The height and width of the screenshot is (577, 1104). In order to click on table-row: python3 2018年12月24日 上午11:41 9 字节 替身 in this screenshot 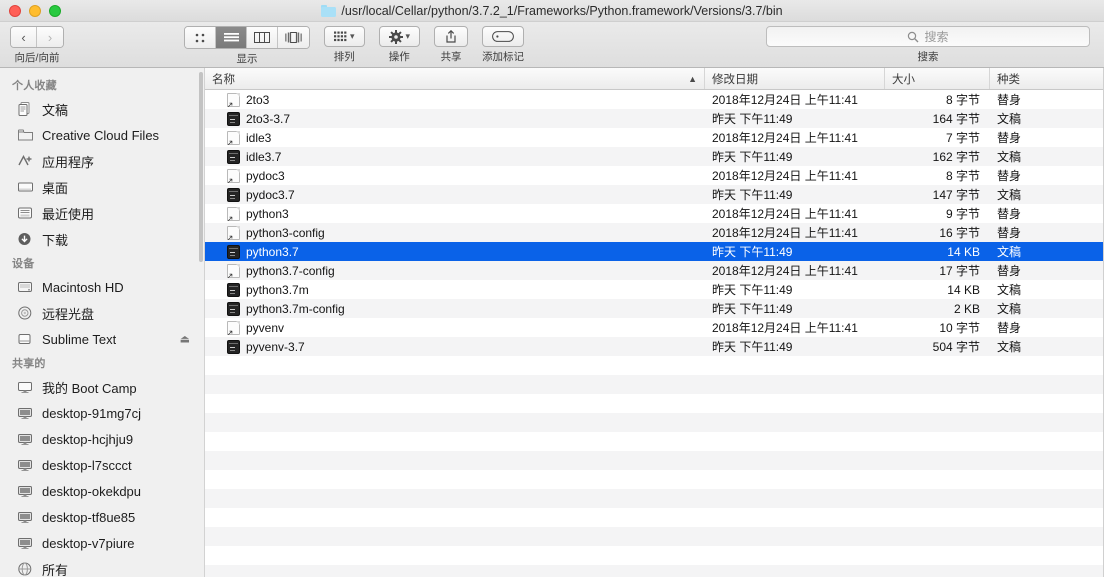, I will do `click(654, 213)`.